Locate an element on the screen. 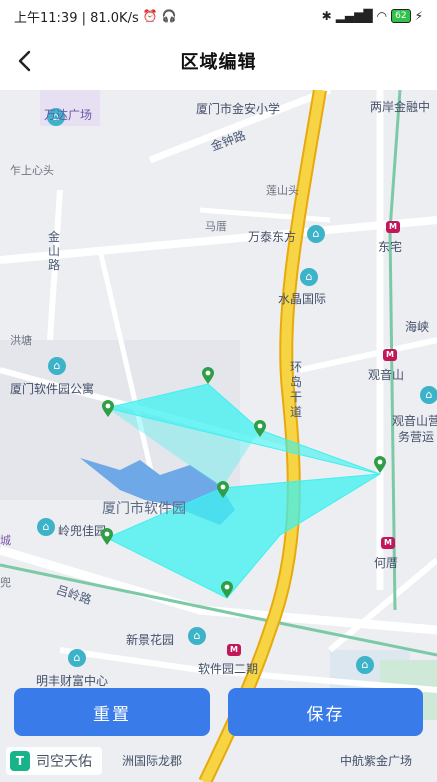 The width and height of the screenshot is (437, 782). map-label: 明丰财富中心 is located at coordinates (72, 681).